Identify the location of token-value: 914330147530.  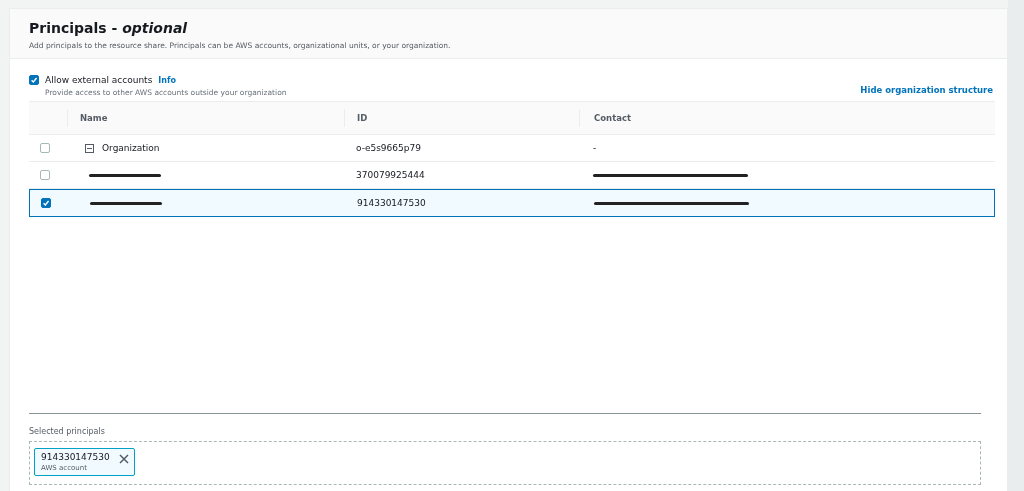
(75, 457).